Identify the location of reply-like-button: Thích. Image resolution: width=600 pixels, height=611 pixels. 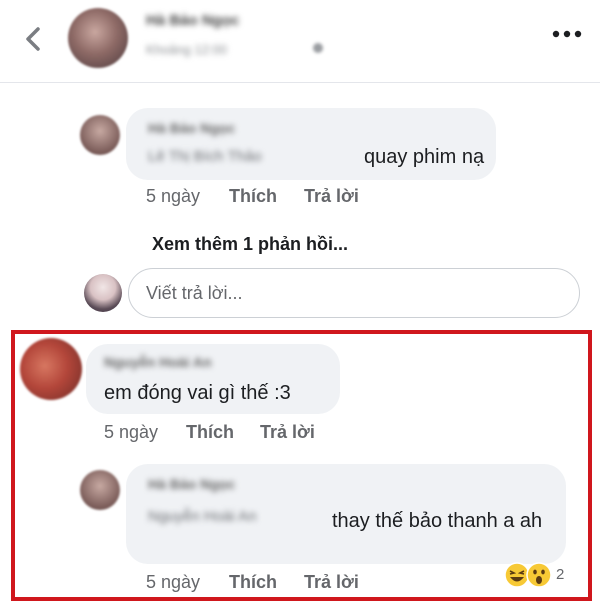
(253, 196).